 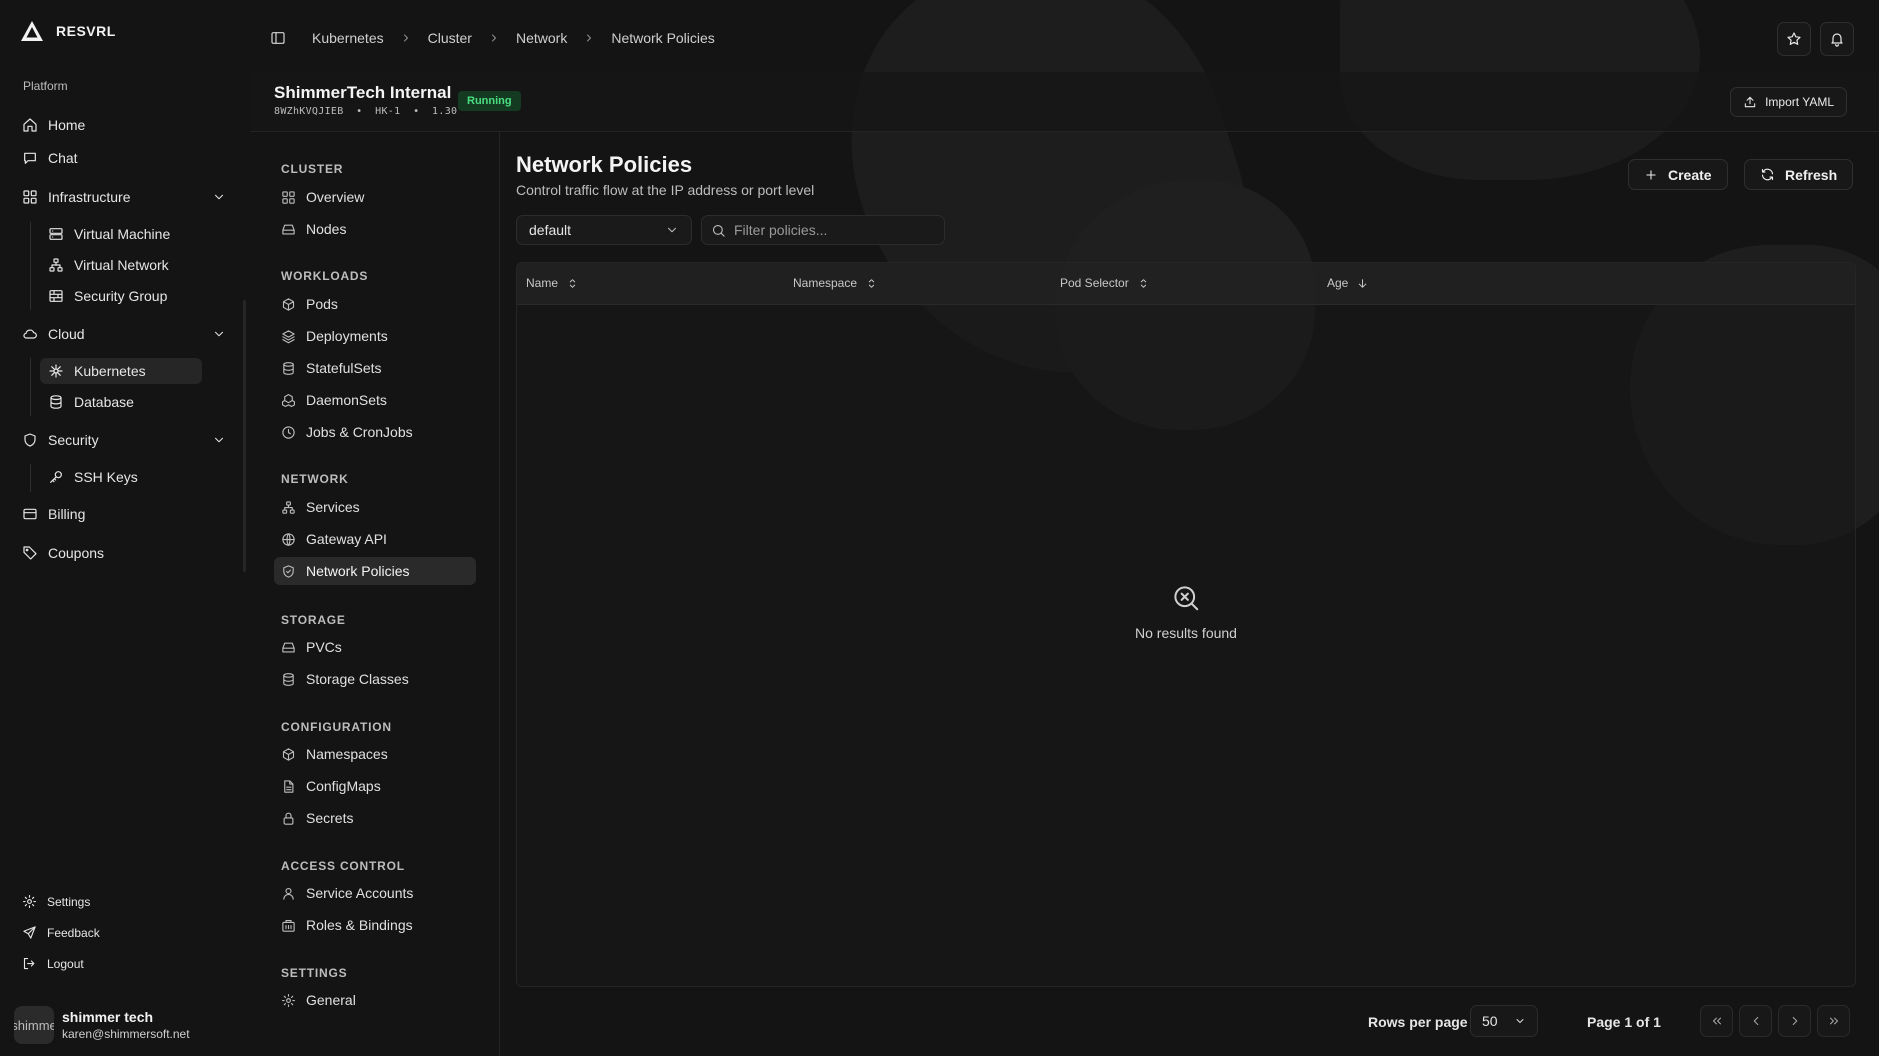 What do you see at coordinates (104, 402) in the screenshot?
I see `sidebar-item-label: Database` at bounding box center [104, 402].